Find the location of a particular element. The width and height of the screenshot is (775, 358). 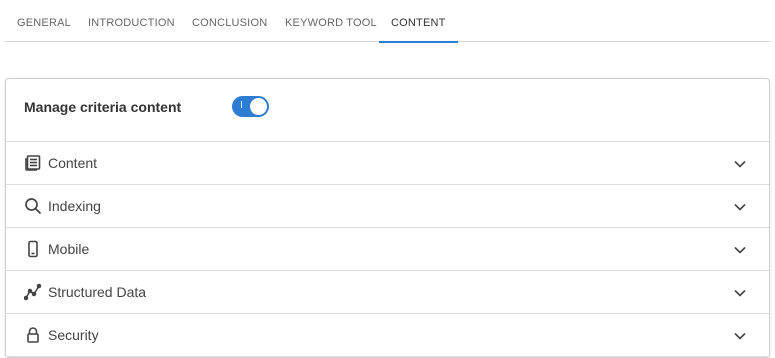

section-mobile: Mobile is located at coordinates (387, 249).